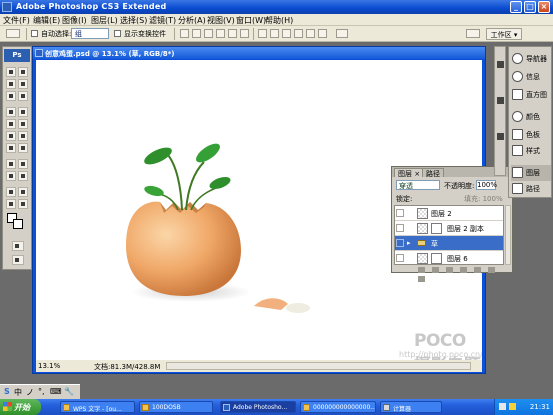  What do you see at coordinates (400, 243) in the screenshot?
I see `eye-icon` at bounding box center [400, 243].